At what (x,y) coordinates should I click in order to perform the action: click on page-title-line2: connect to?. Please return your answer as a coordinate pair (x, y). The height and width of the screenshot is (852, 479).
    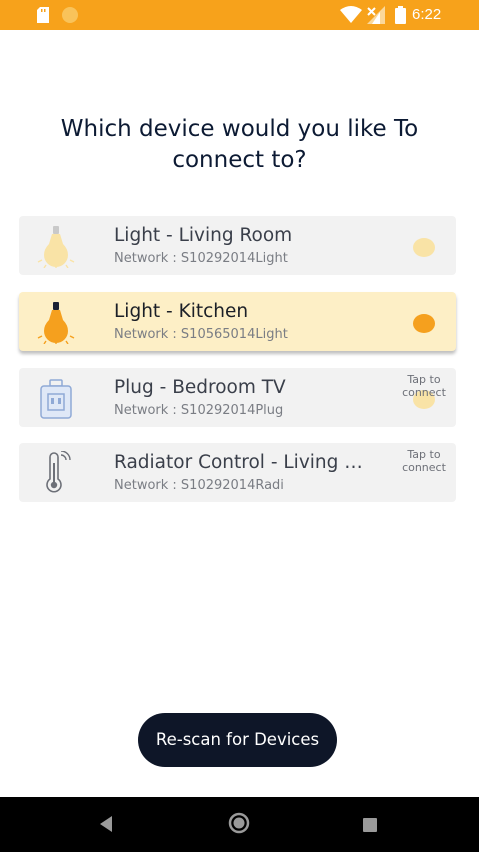
    Looking at the image, I should click on (239, 160).